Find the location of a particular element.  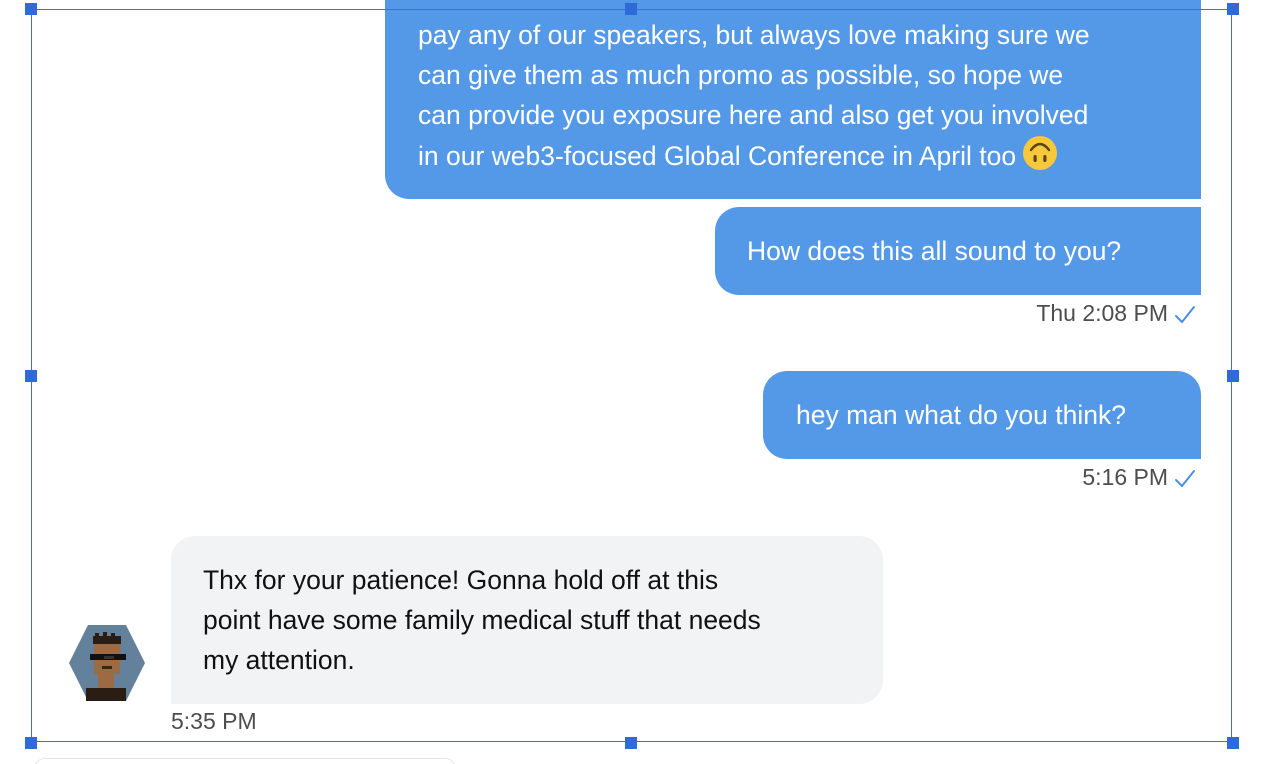

resize-handle-top-center is located at coordinates (631, 9).